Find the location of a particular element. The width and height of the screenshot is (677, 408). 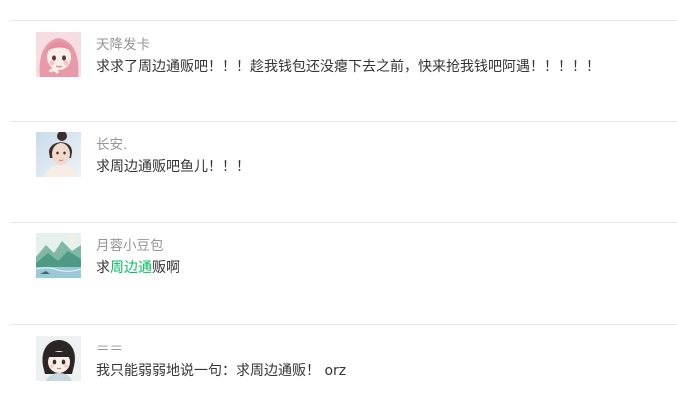

comment-content: 求周边通贩啊 is located at coordinates (138, 268).